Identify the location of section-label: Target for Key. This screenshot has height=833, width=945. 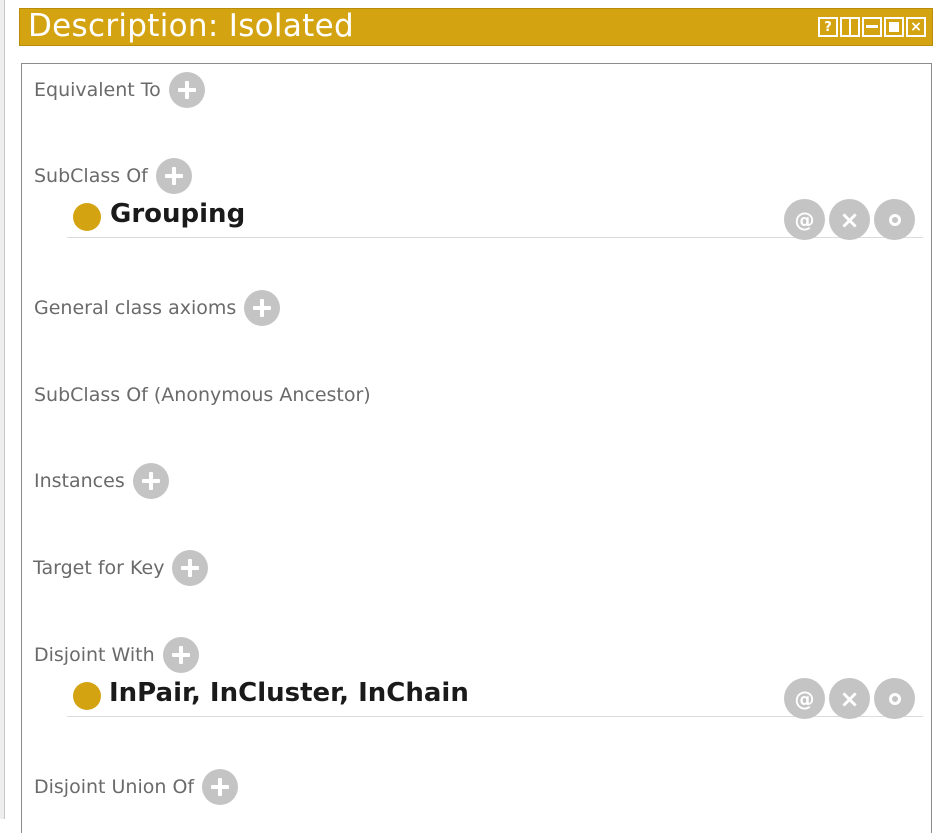
(99, 568).